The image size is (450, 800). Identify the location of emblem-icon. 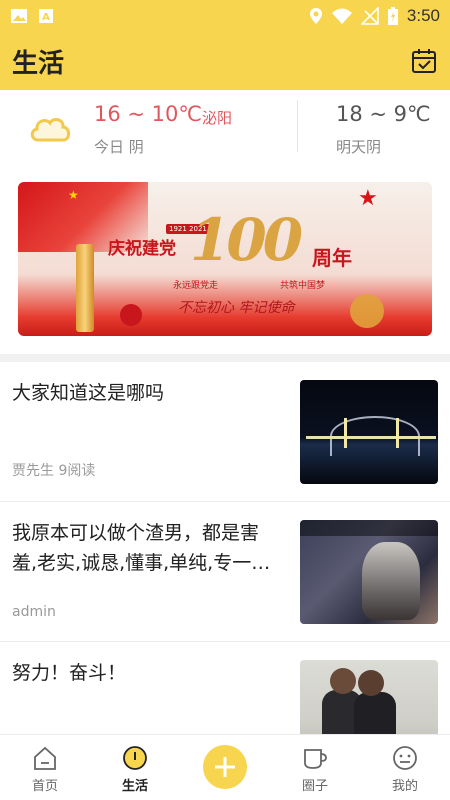
(131, 315).